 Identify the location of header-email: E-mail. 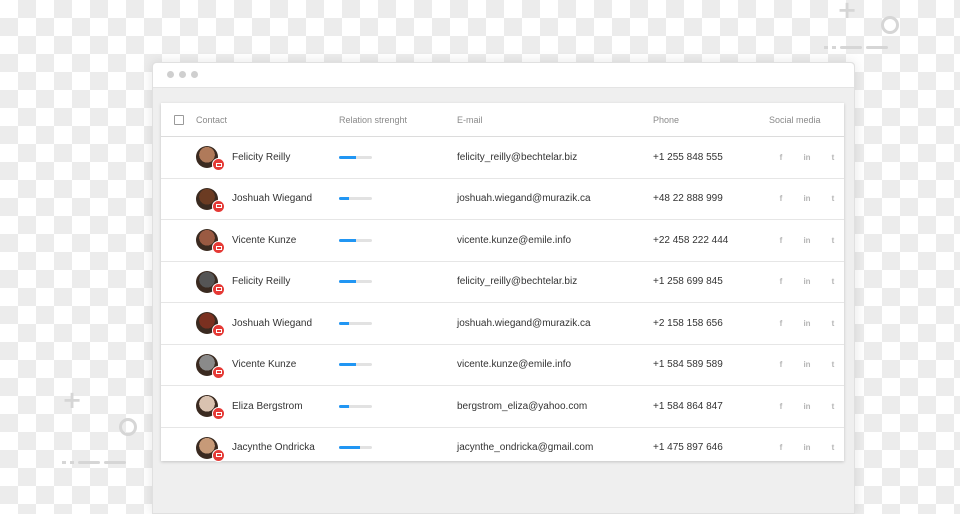
(470, 119).